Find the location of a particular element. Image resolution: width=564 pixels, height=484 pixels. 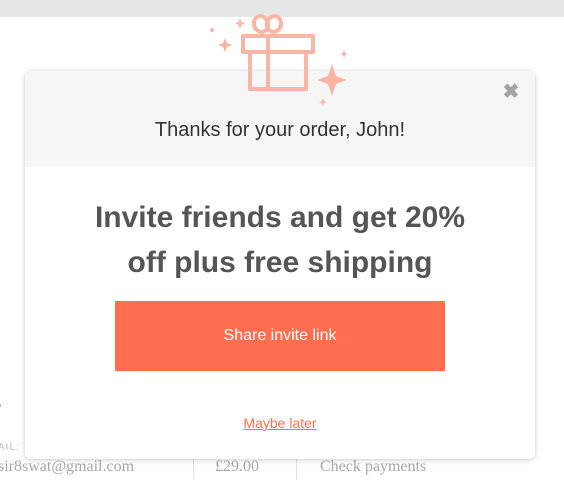

order-total: £29.00 is located at coordinates (237, 466).